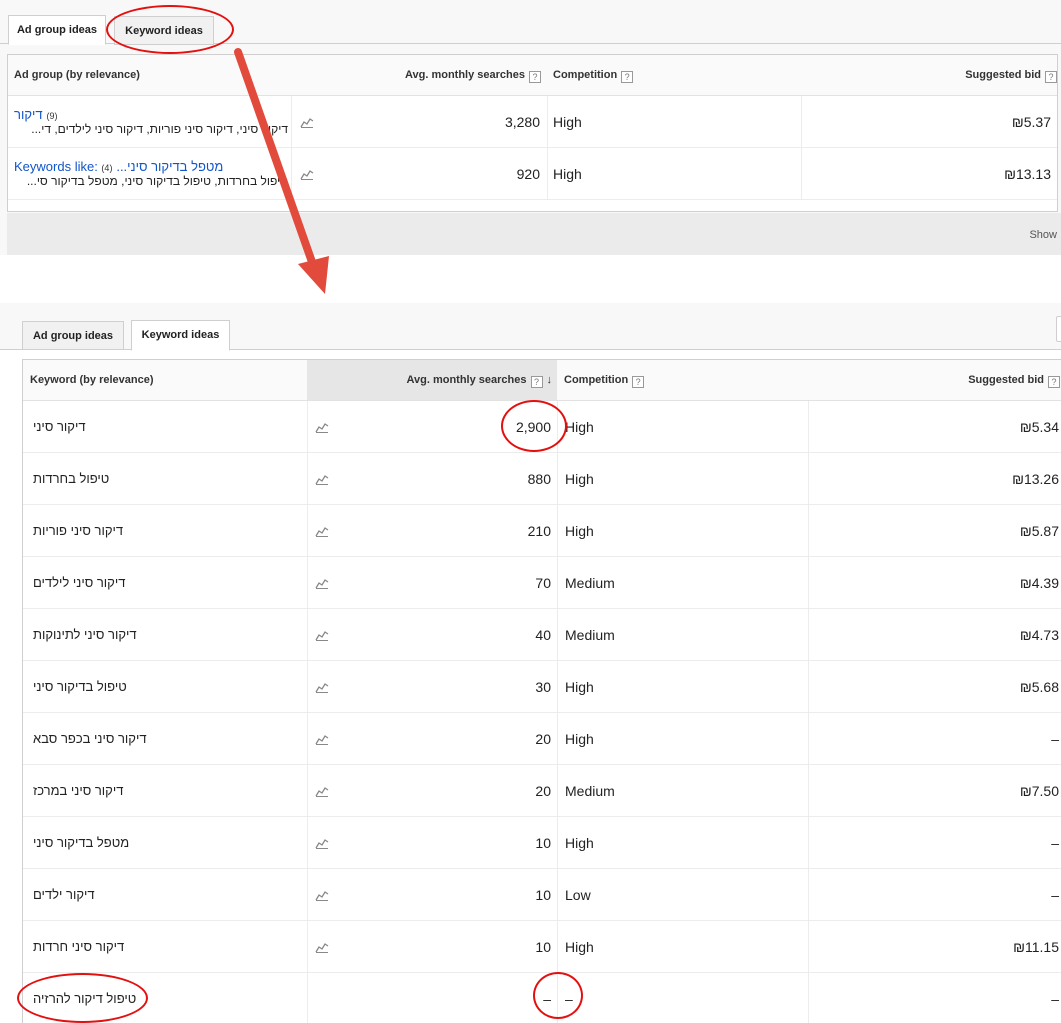  I want to click on avg-monthly-searches: 20, so click(543, 791).